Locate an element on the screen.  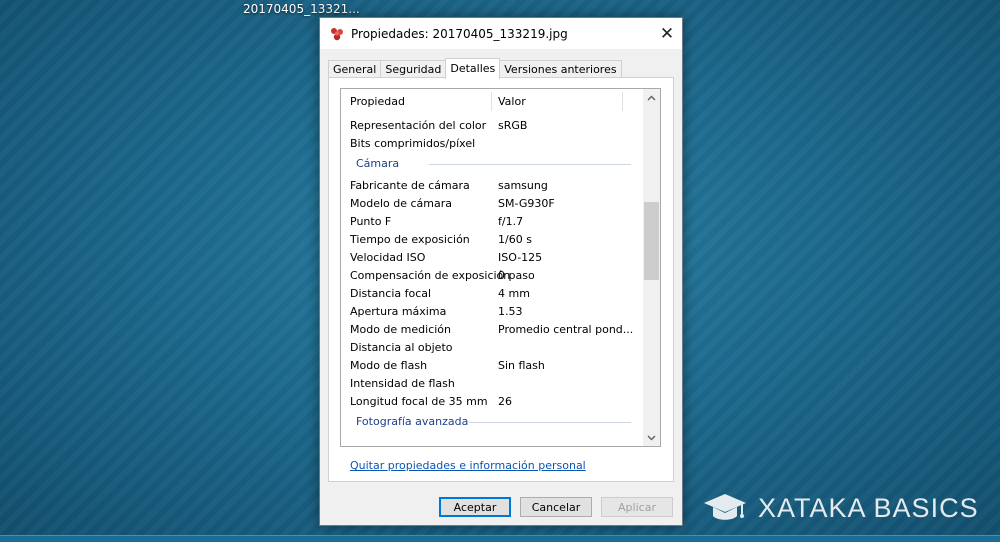
property-key: Fabricante de cámara is located at coordinates (410, 185).